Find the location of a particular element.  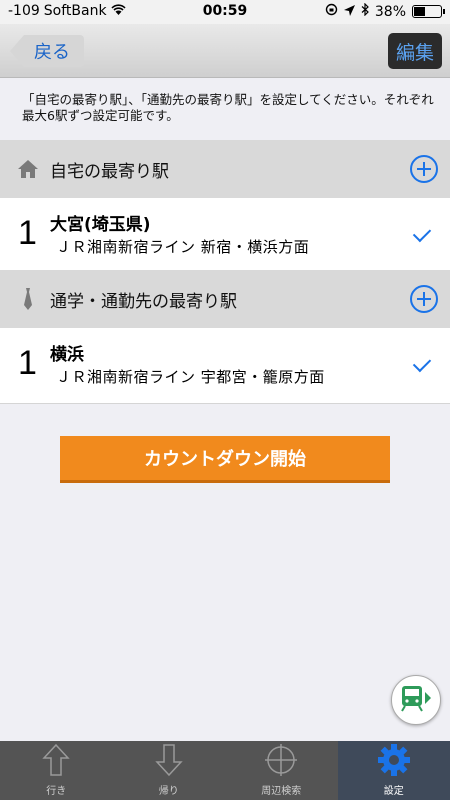

tab-label: 行き is located at coordinates (56, 791).